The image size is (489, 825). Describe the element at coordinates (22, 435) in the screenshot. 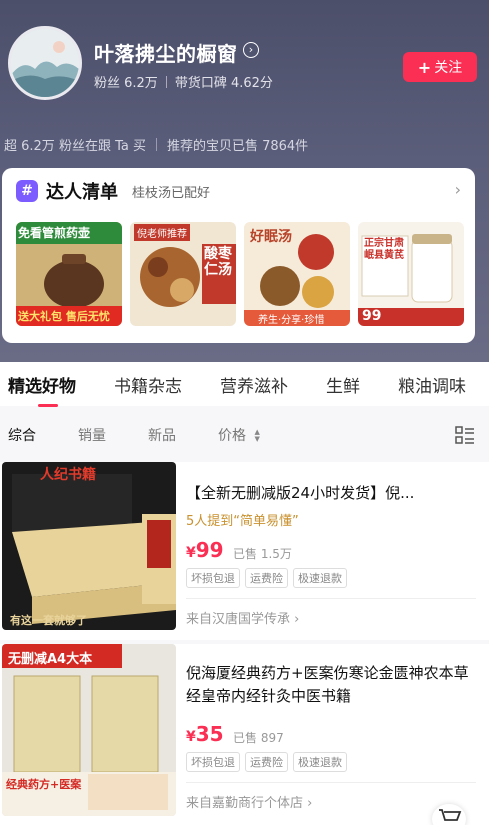

I see `filter-overall: 综合` at that location.